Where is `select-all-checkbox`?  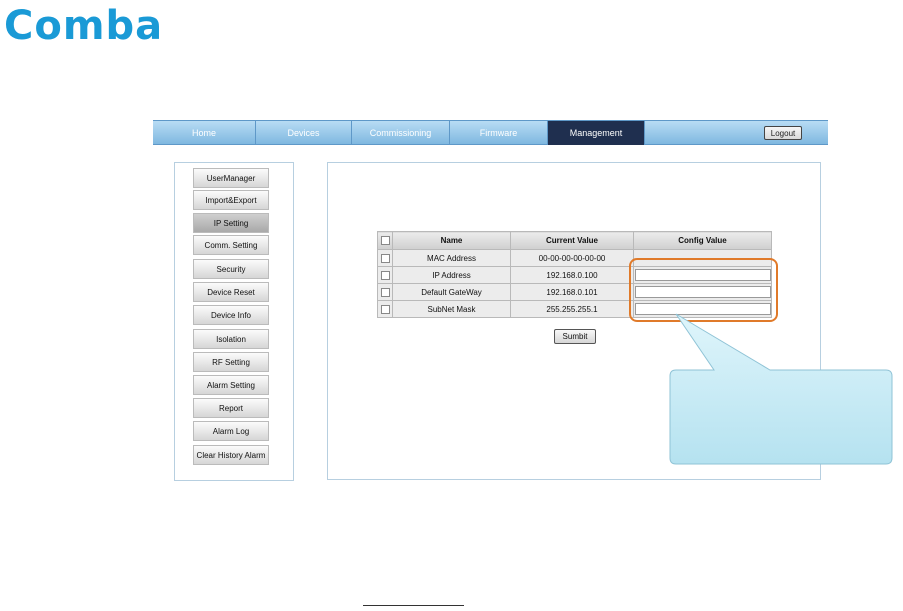 select-all-checkbox is located at coordinates (385, 241).